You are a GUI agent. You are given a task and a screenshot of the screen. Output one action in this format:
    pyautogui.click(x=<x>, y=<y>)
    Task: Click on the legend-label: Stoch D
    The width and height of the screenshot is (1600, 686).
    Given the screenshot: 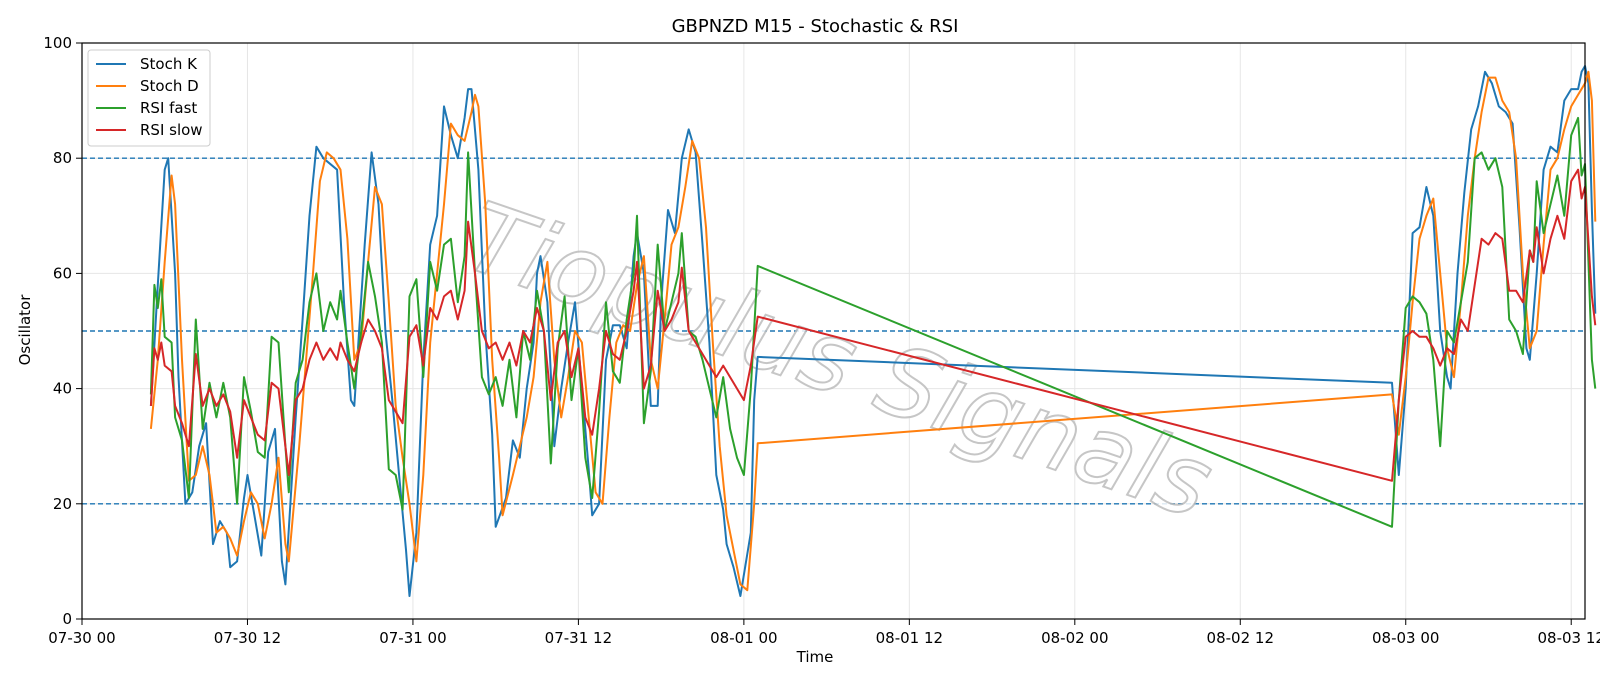 What is the action you would take?
    pyautogui.click(x=169, y=86)
    